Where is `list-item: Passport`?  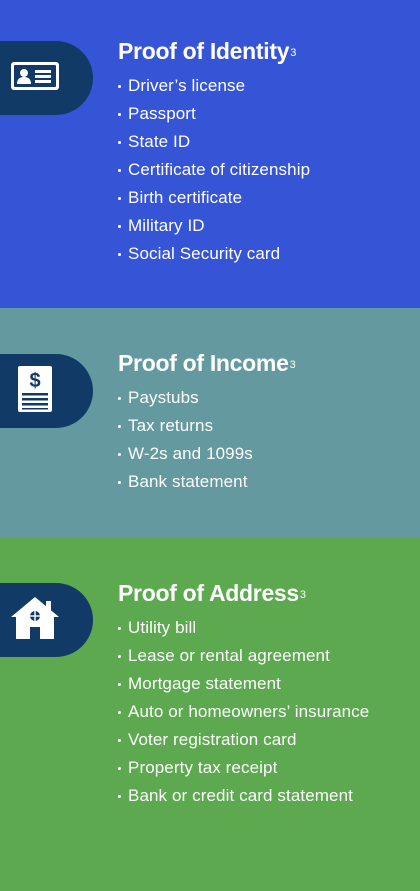
list-item: Passport is located at coordinates (265, 114).